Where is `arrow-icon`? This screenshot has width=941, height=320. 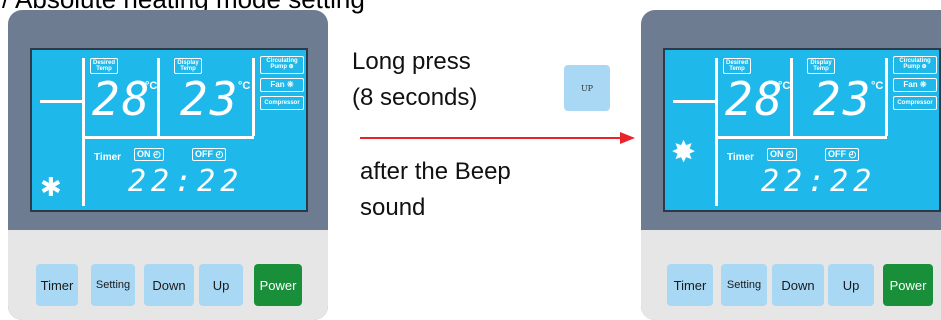
arrow-icon is located at coordinates (497, 138).